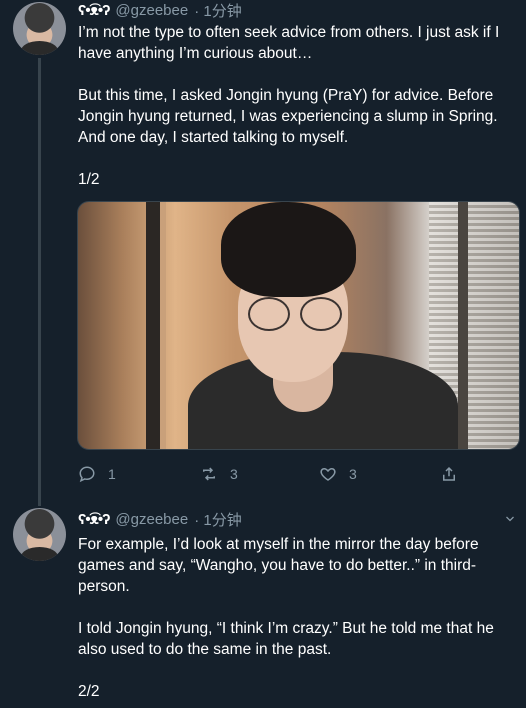 This screenshot has height=708, width=526. Describe the element at coordinates (89, 691) in the screenshot. I see `tweet-paragraph: 2/2` at that location.